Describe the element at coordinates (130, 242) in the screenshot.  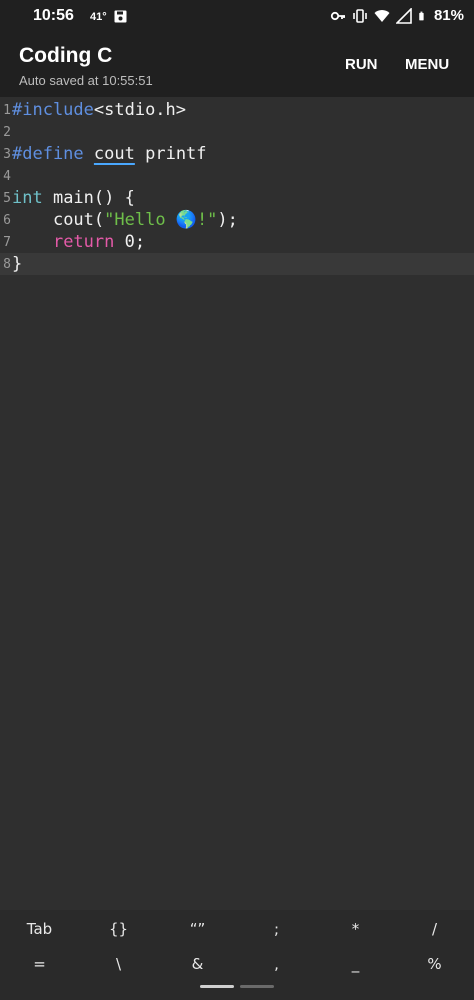
I see `return-value: 0;` at that location.